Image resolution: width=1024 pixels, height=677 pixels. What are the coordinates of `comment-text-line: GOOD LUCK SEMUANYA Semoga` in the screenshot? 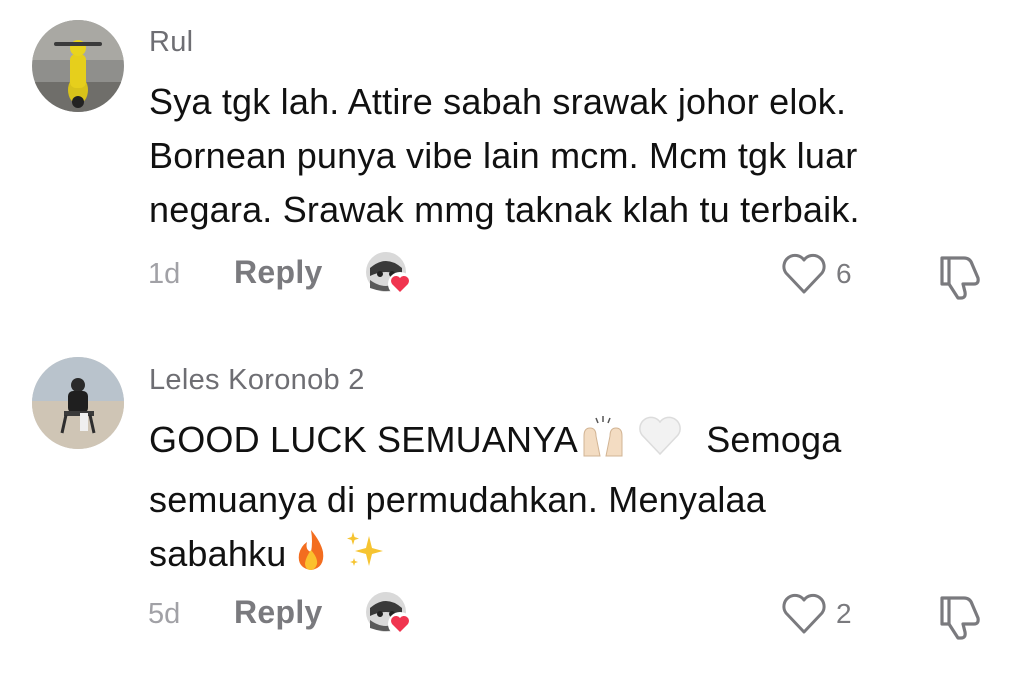 It's located at (569, 443).